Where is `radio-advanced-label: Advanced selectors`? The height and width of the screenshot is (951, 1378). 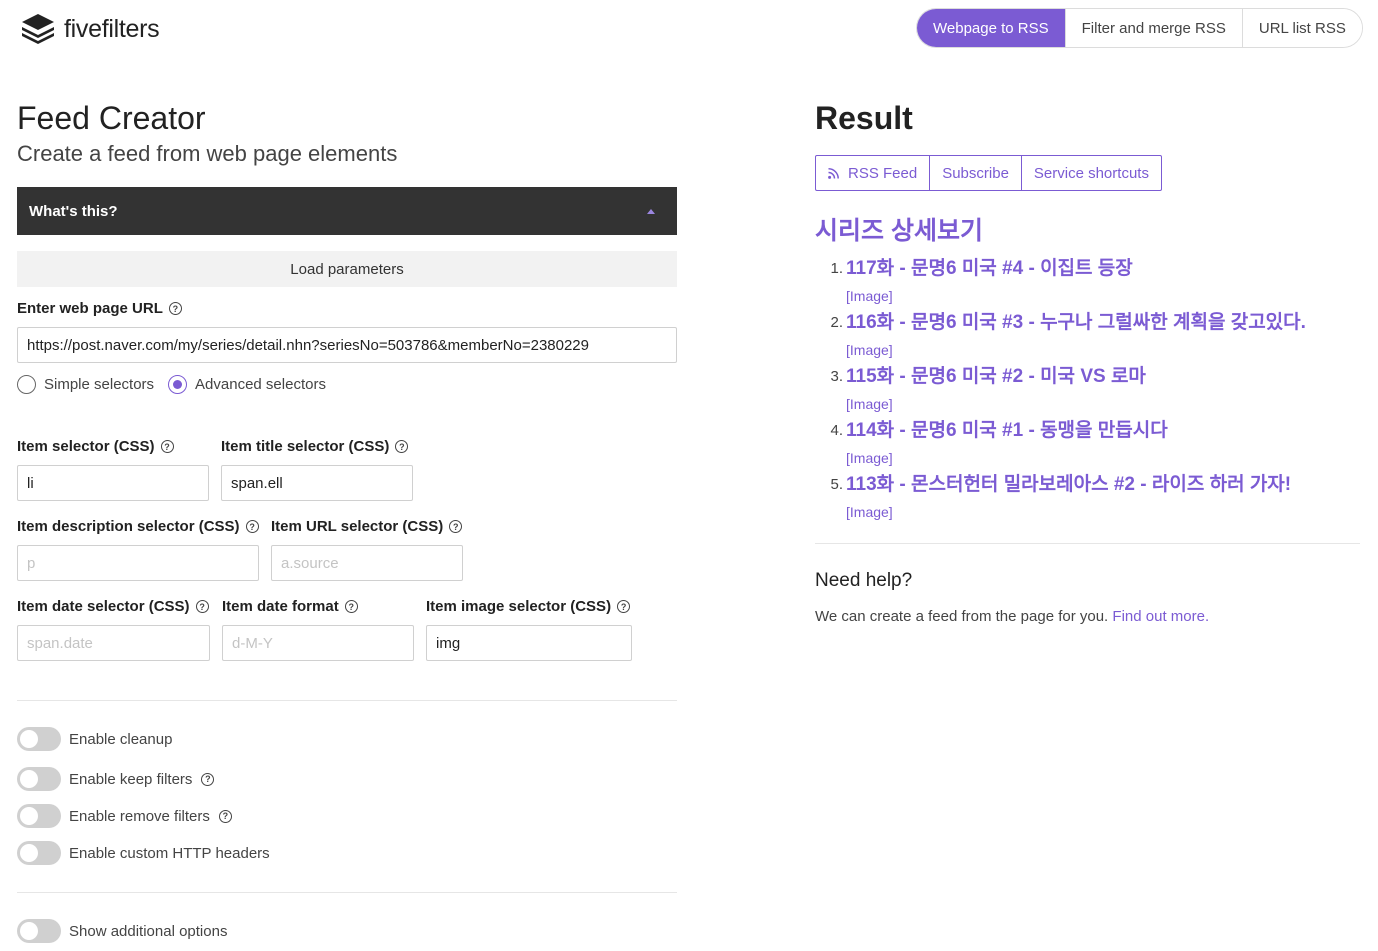 radio-advanced-label: Advanced selectors is located at coordinates (260, 384).